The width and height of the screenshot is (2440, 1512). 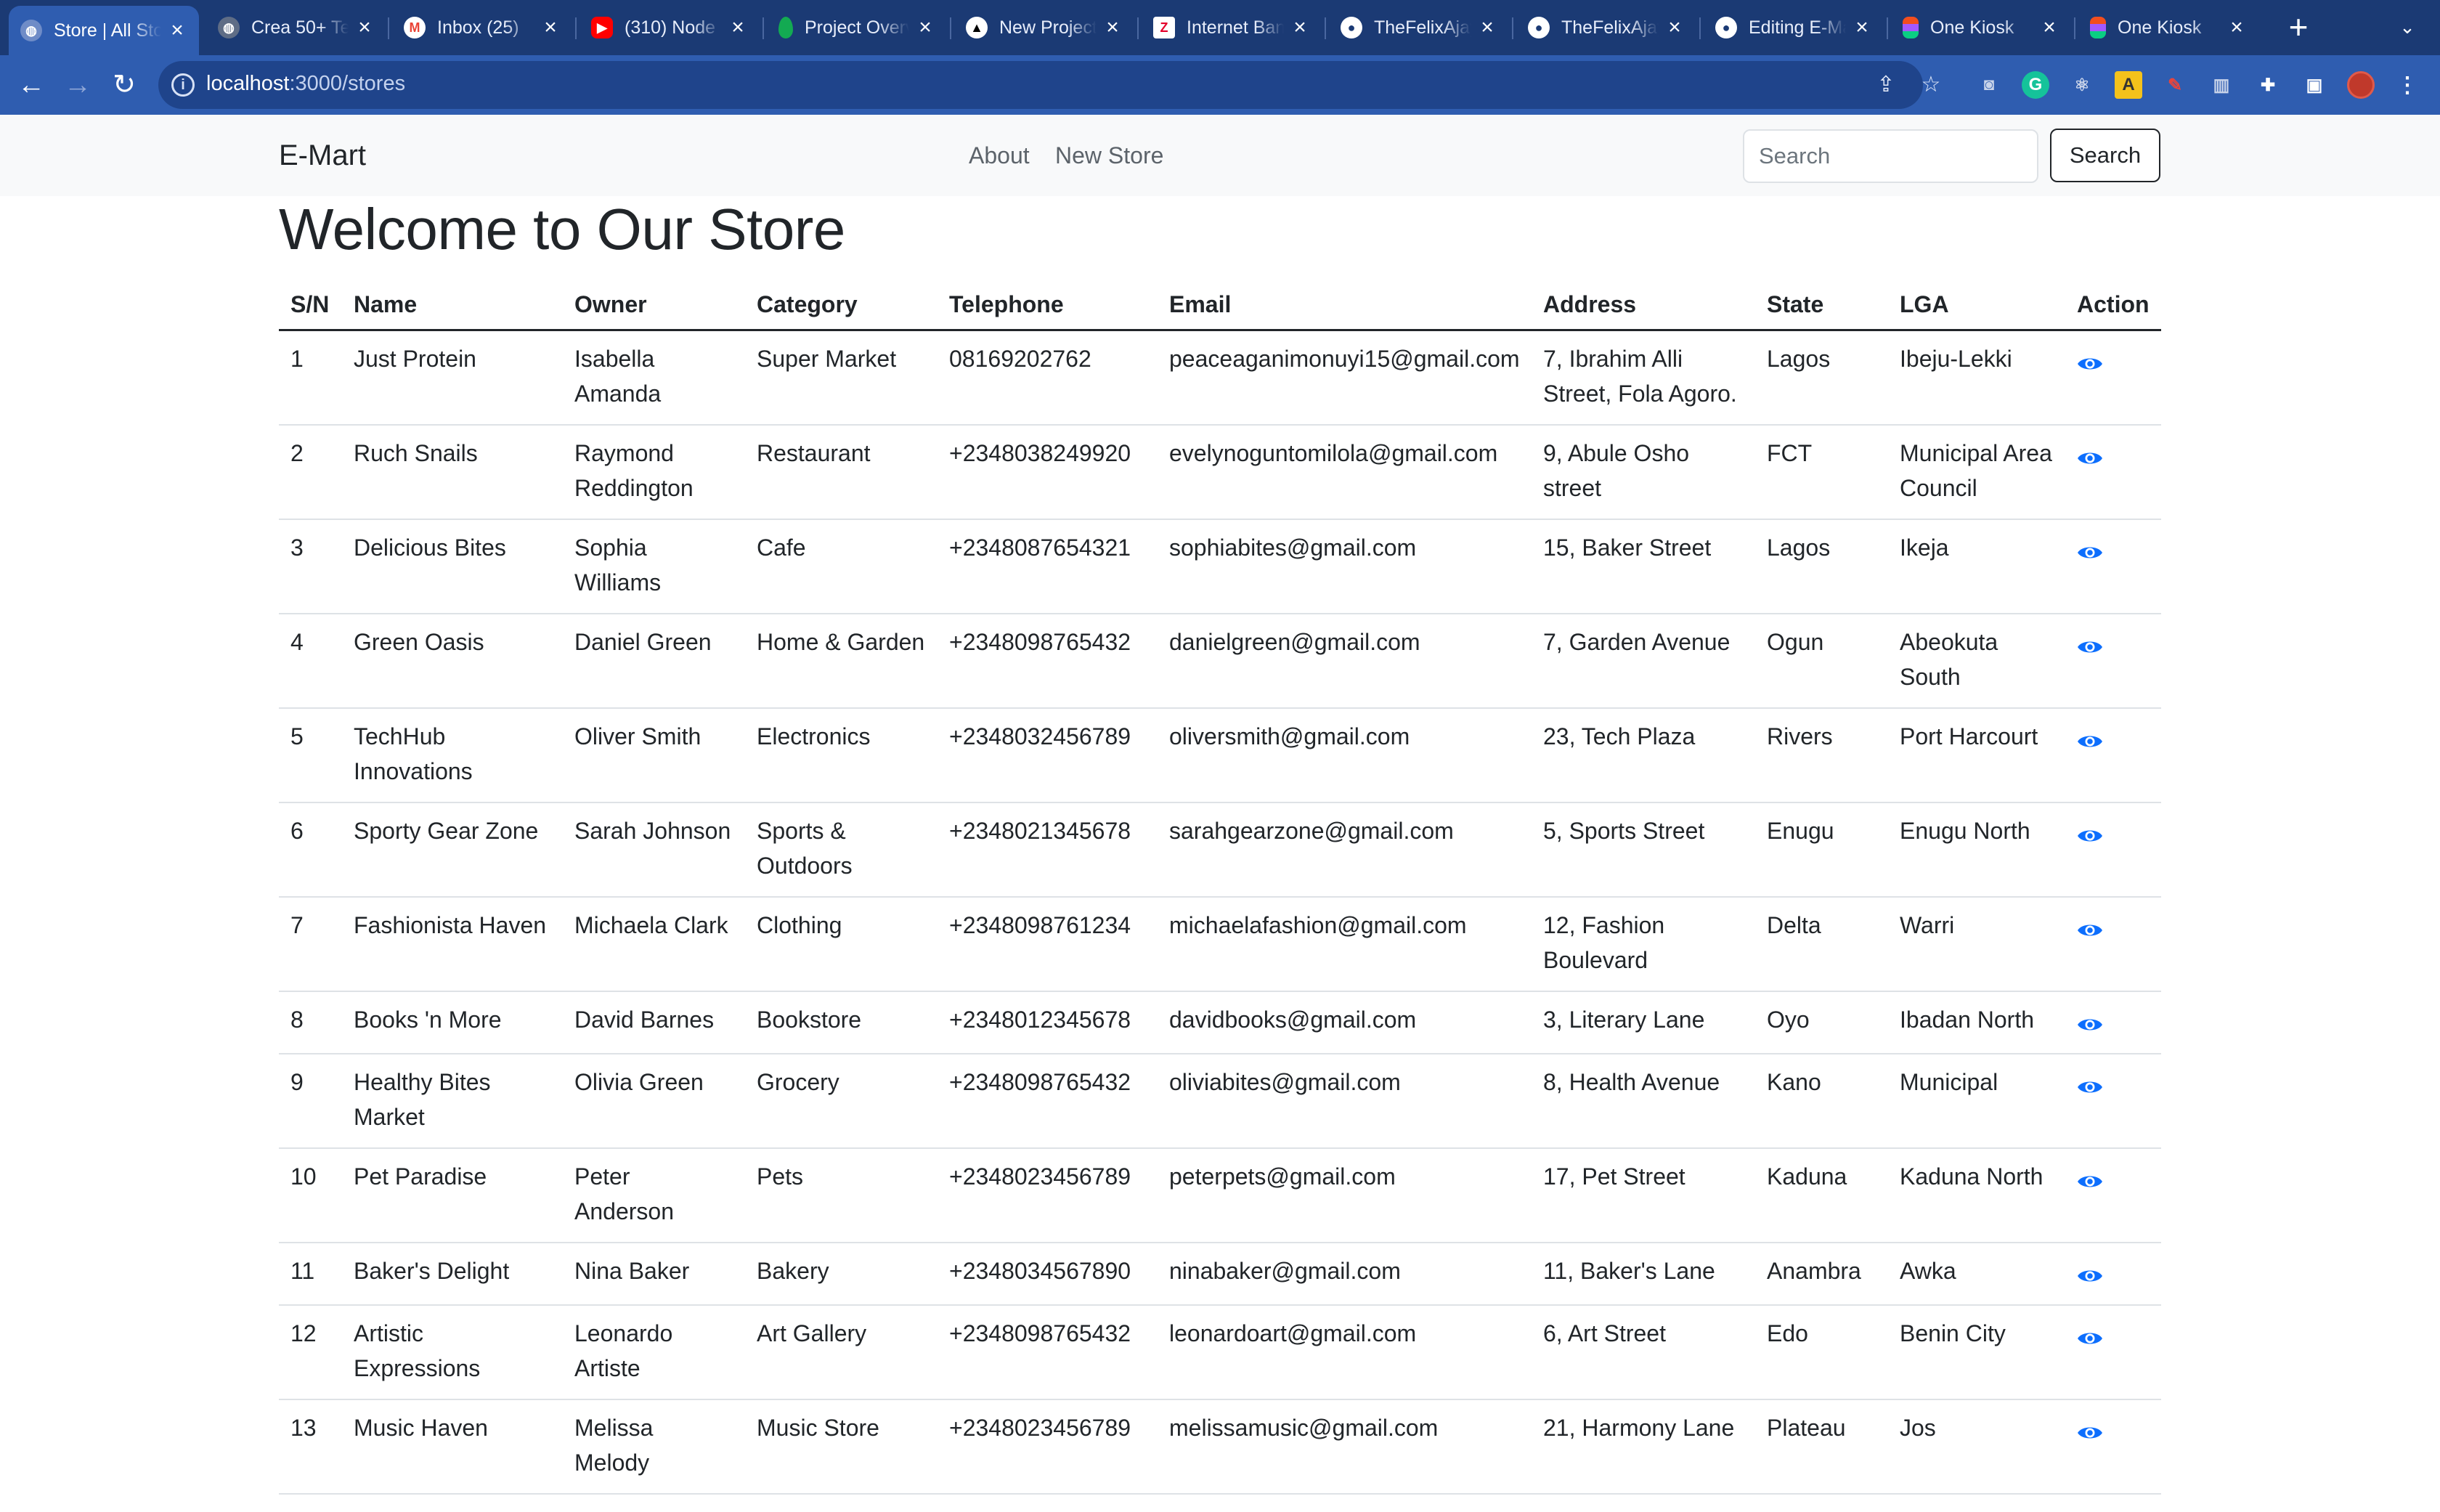 What do you see at coordinates (1643, 566) in the screenshot?
I see `store-address: 15, Baker Street` at bounding box center [1643, 566].